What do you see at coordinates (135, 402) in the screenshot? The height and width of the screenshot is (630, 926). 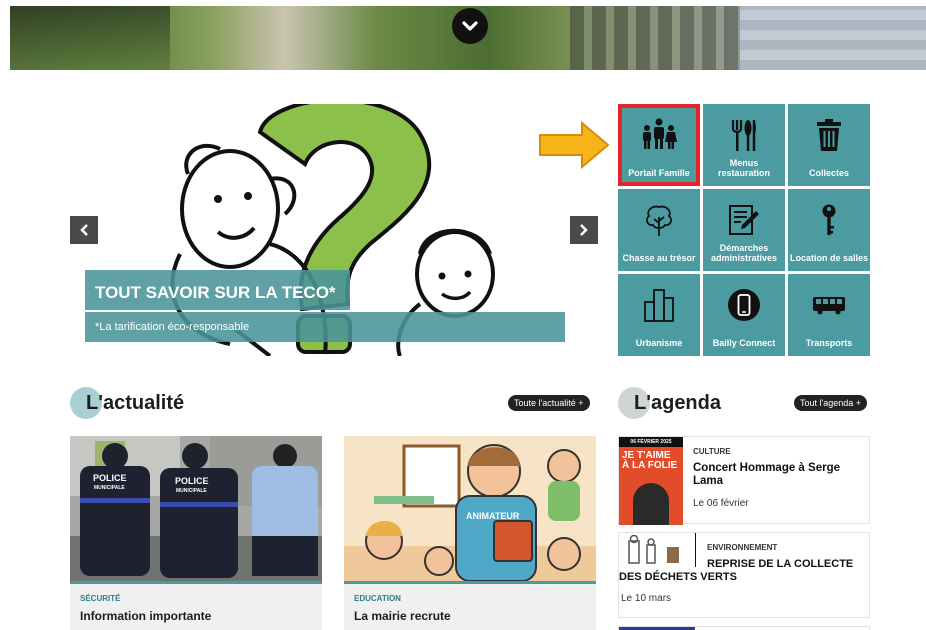 I see `news-section-title: L'actualité` at bounding box center [135, 402].